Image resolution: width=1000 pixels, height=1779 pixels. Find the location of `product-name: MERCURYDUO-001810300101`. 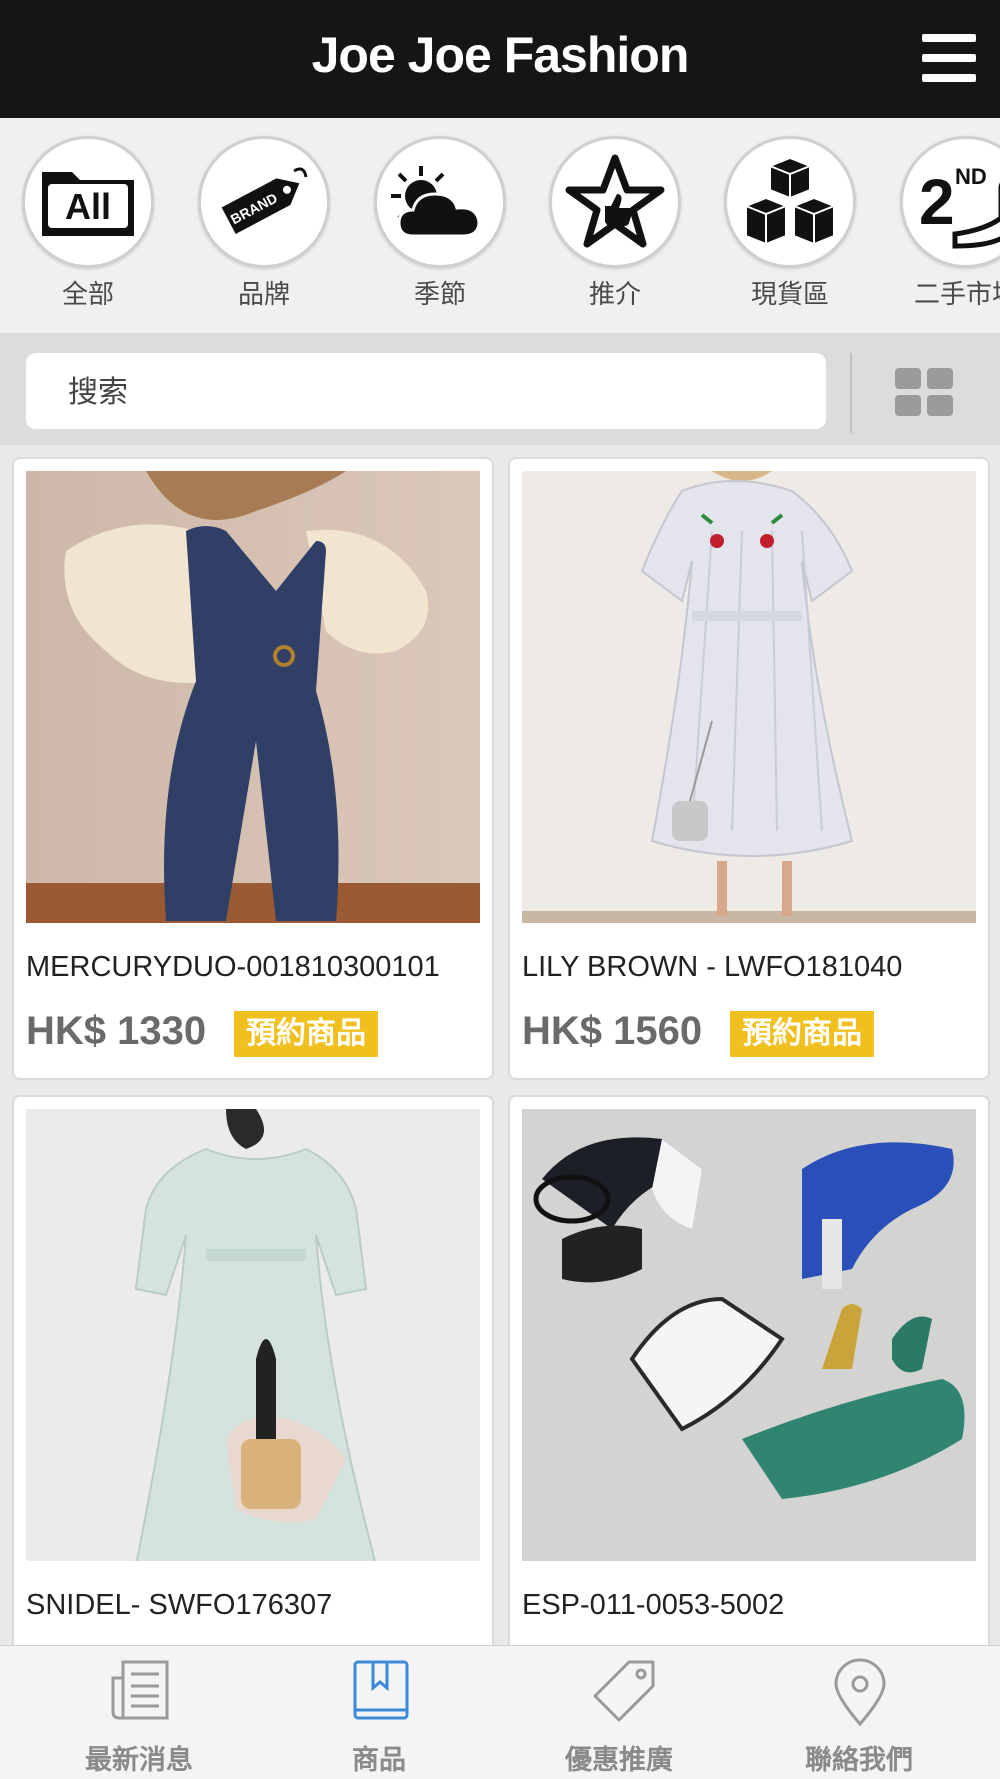

product-name: MERCURYDUO-001810300101 is located at coordinates (233, 967).